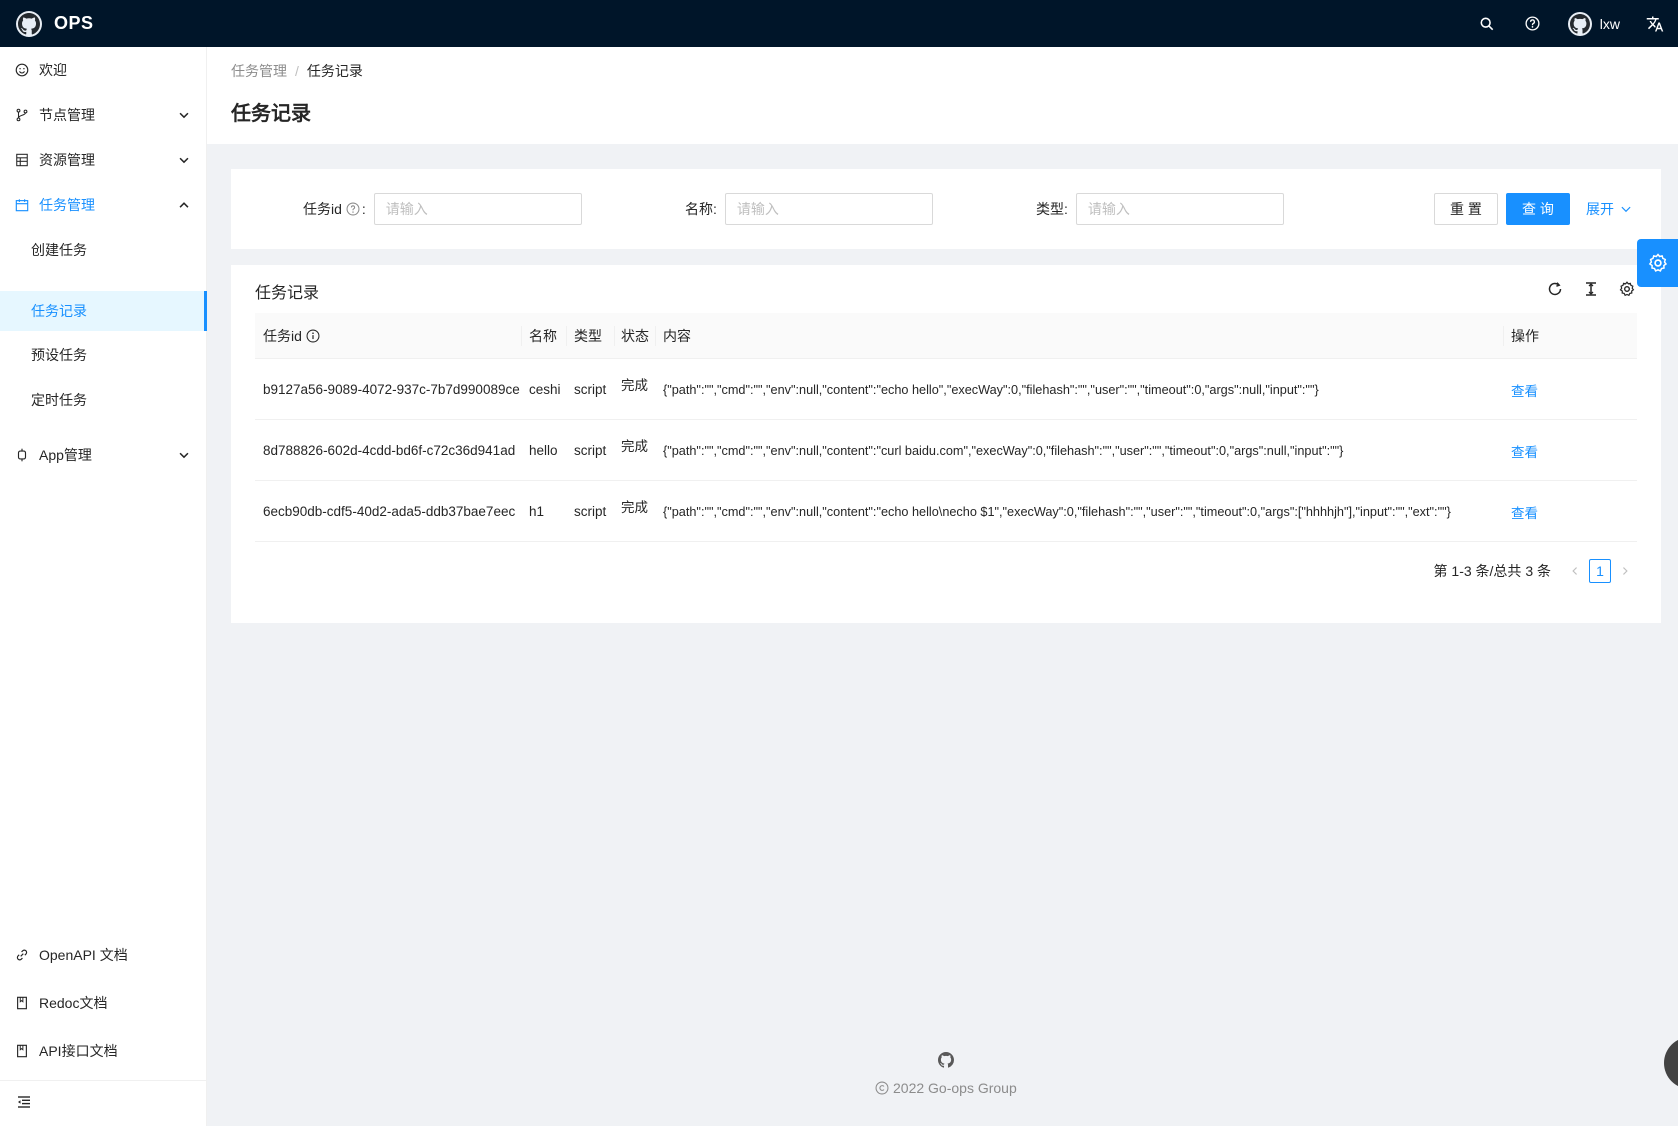 Image resolution: width=1678 pixels, height=1126 pixels. Describe the element at coordinates (313, 336) in the screenshot. I see `info-circle-icon` at that location.